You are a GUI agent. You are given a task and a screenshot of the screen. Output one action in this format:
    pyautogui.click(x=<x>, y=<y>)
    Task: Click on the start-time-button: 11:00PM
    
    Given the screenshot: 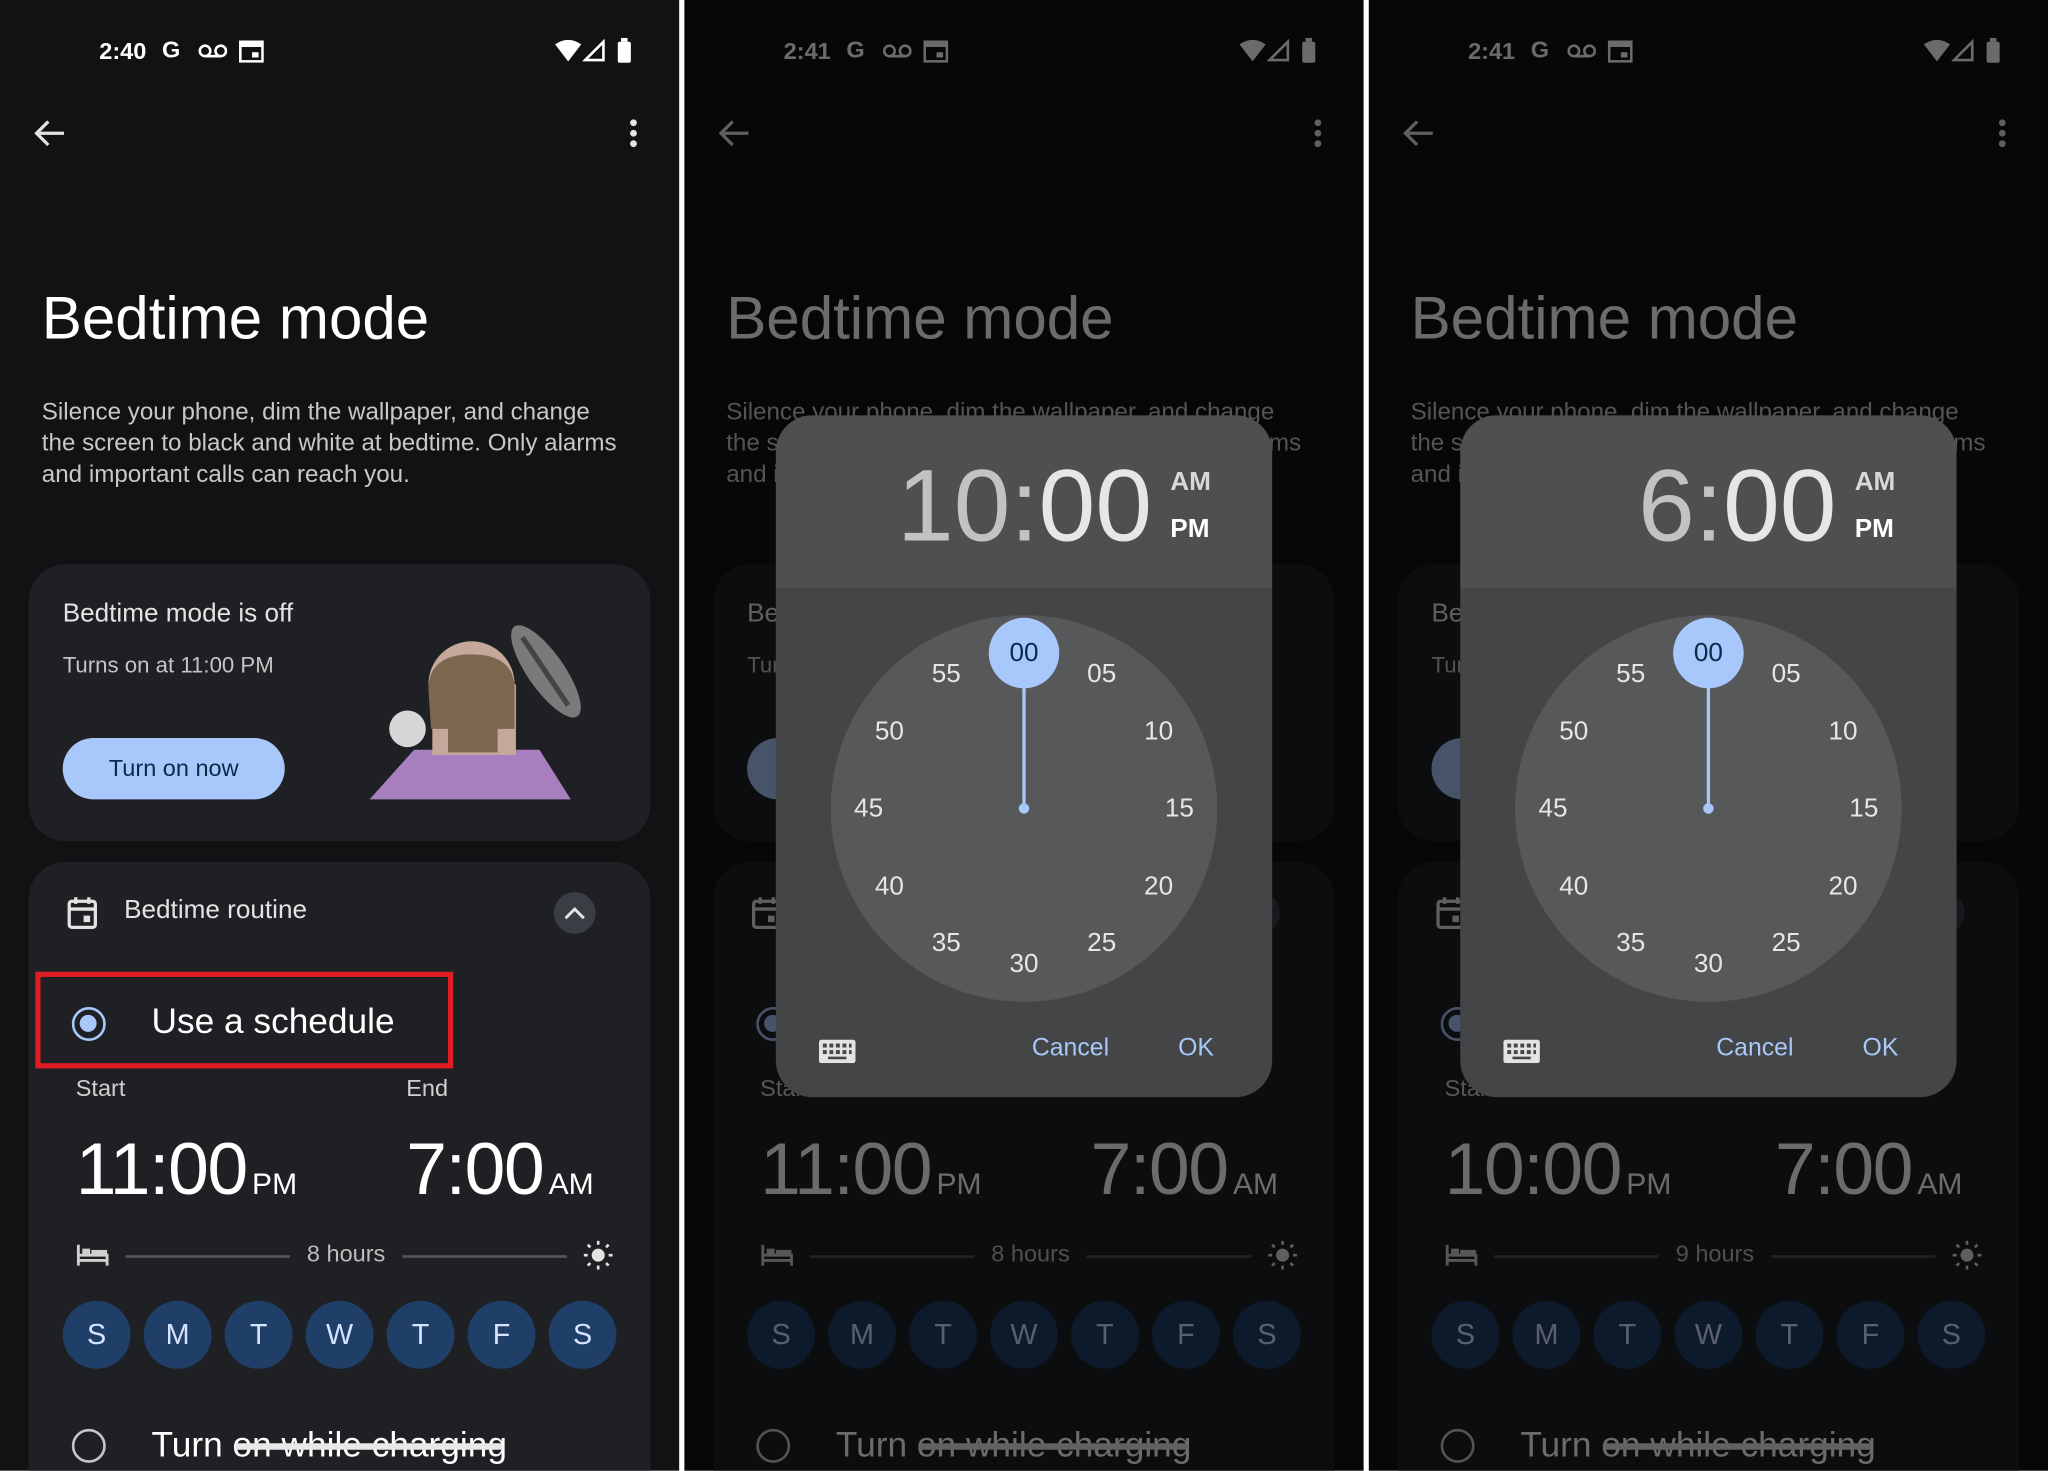 What is the action you would take?
    pyautogui.click(x=186, y=1168)
    